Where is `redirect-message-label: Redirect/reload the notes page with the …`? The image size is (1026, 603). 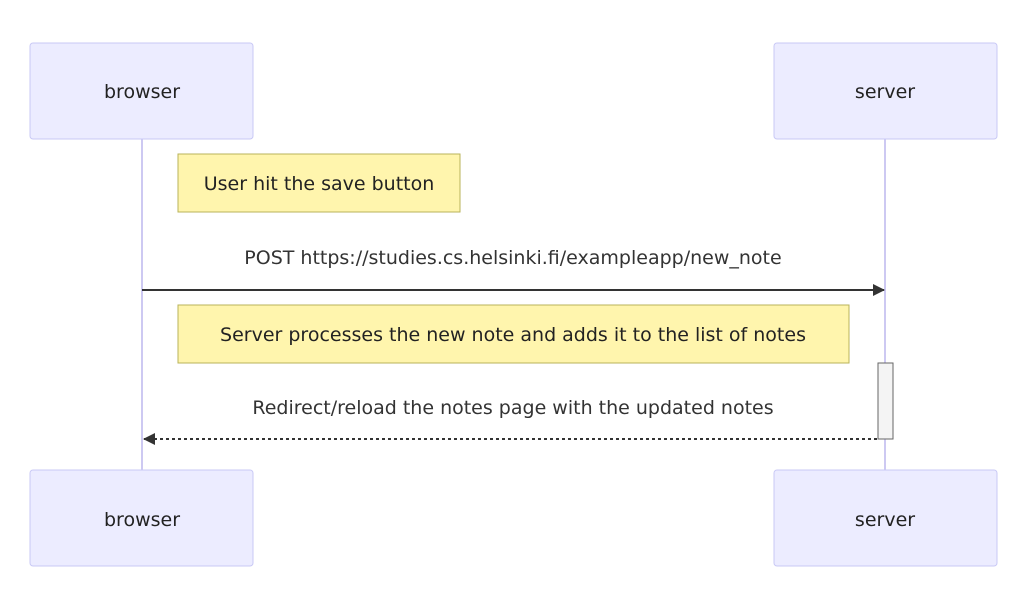 redirect-message-label: Redirect/reload the notes page with the … is located at coordinates (512, 408).